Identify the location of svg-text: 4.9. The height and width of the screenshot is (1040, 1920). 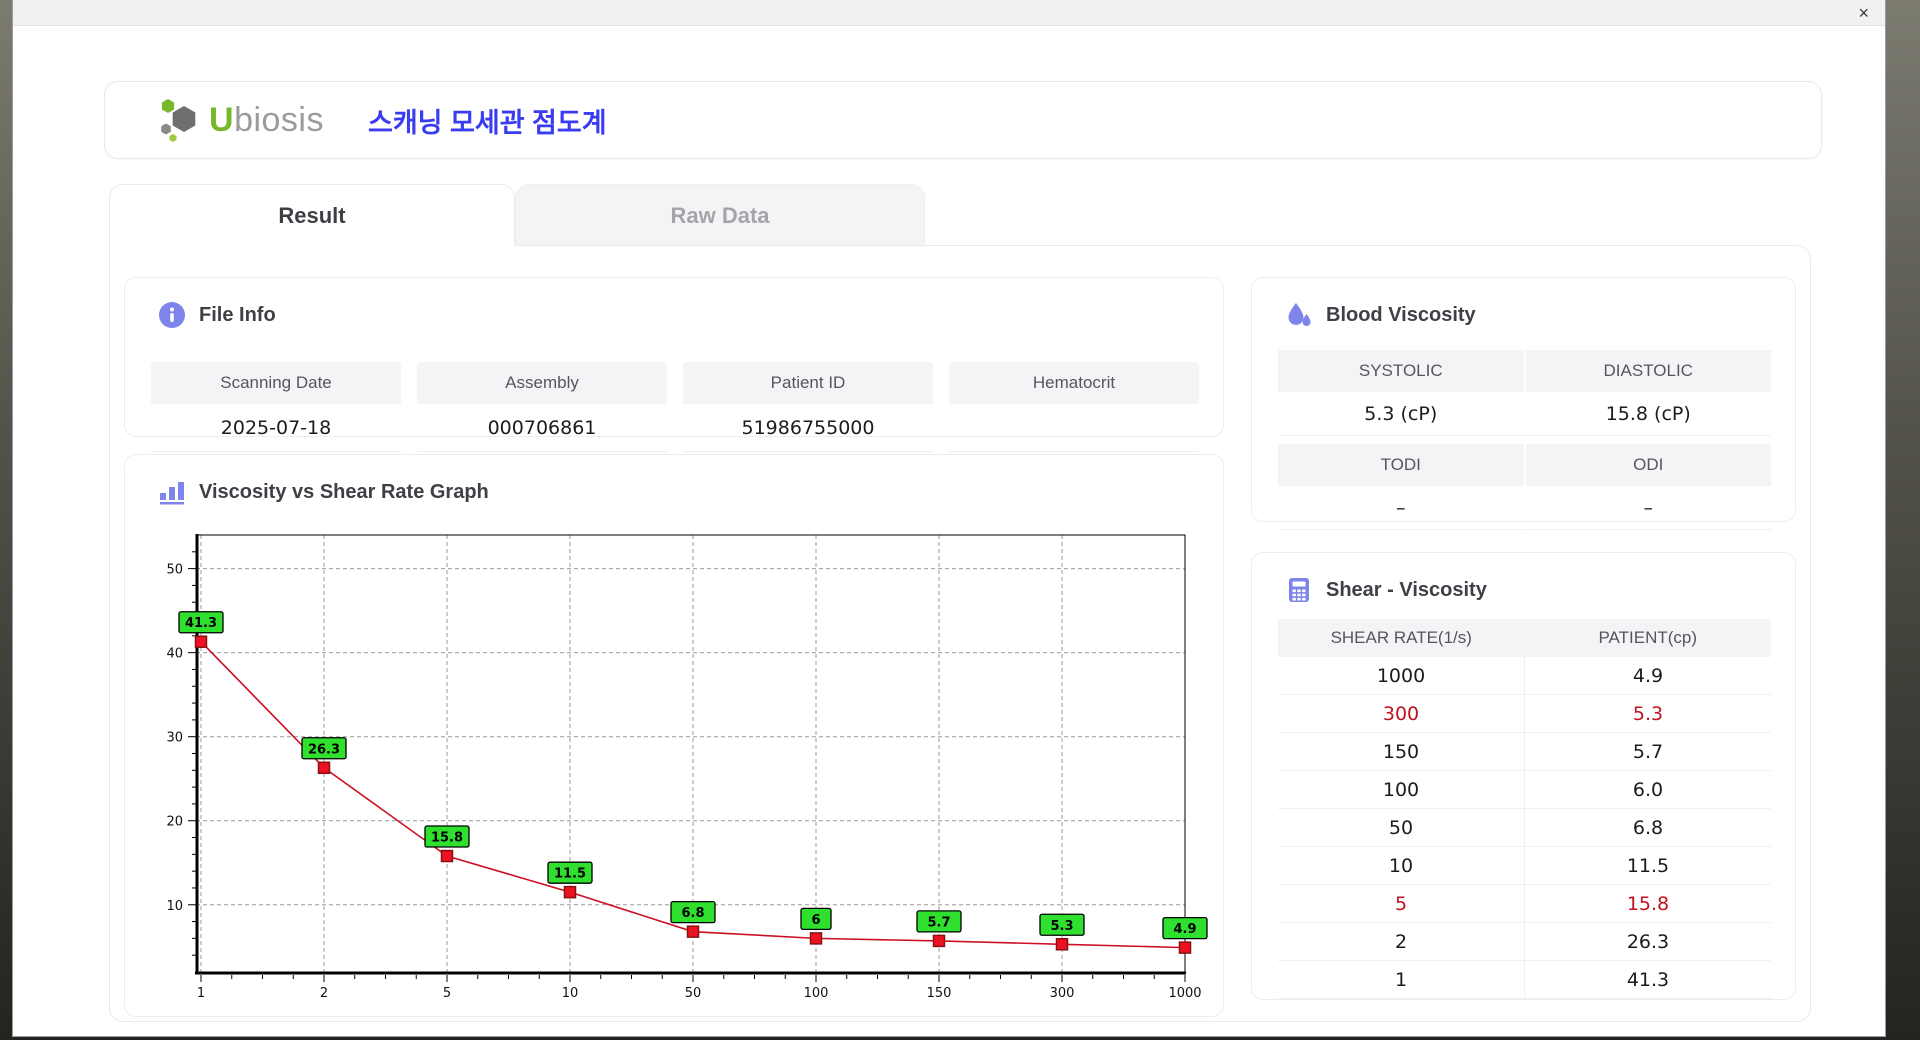
(1184, 929).